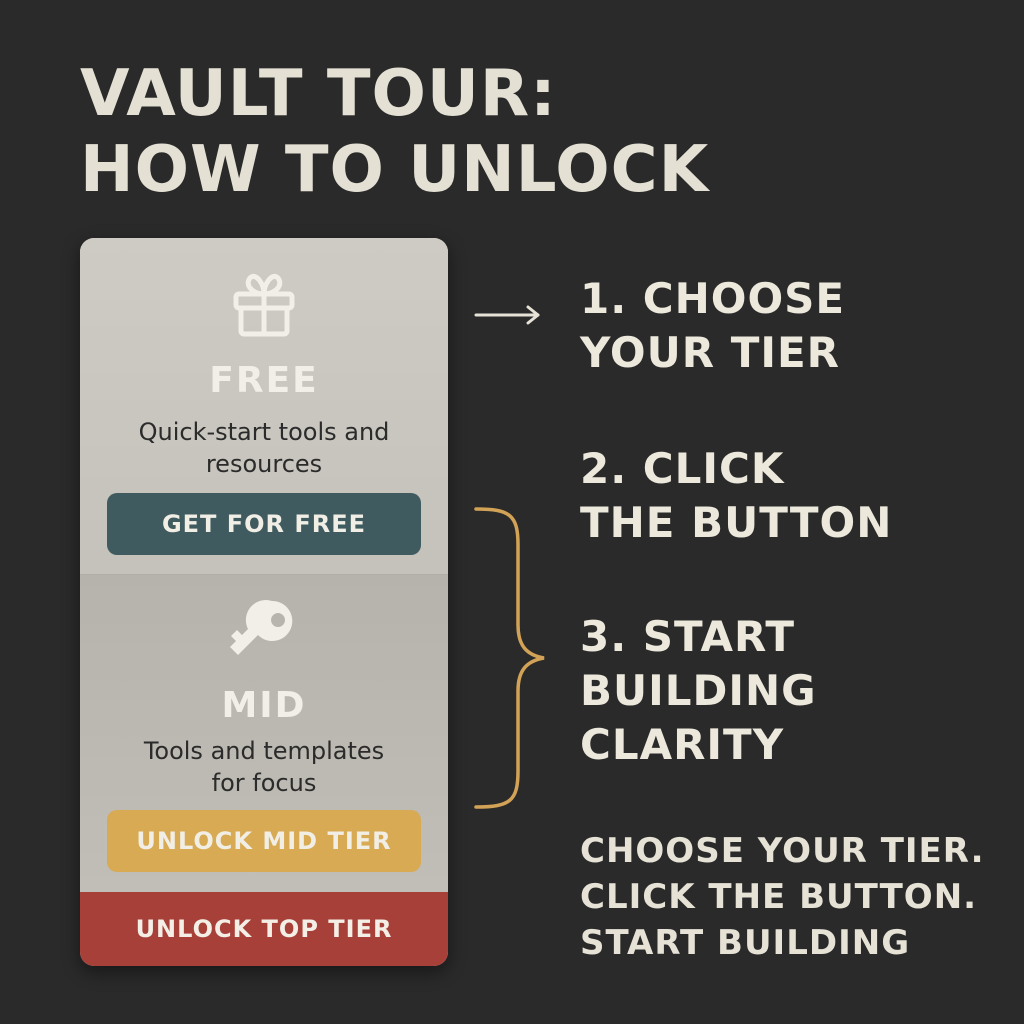  Describe the element at coordinates (736, 522) in the screenshot. I see `step-2-line-2: THE BUTTON` at that location.